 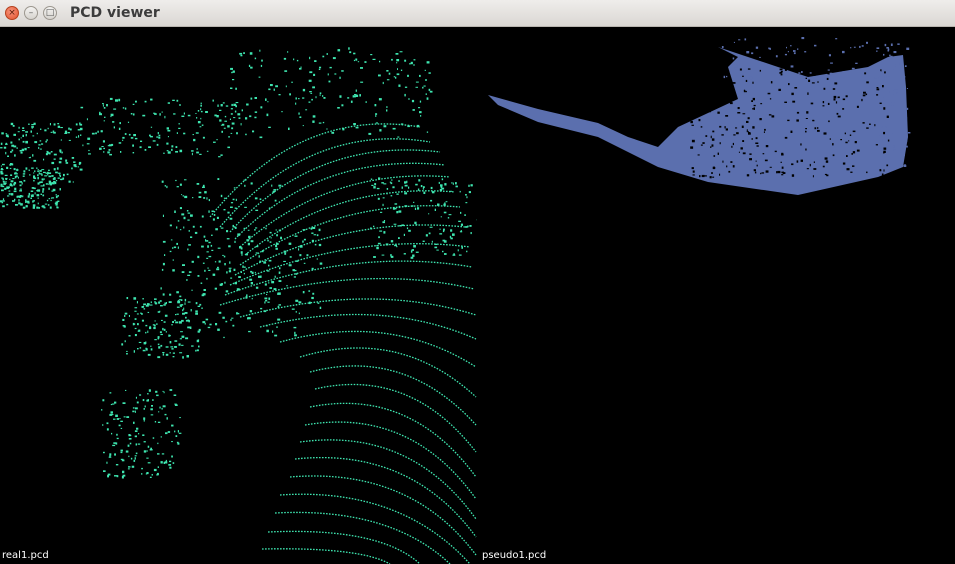 What do you see at coordinates (514, 555) in the screenshot?
I see `viewport-label-pseudo: pseudo1.pcd` at bounding box center [514, 555].